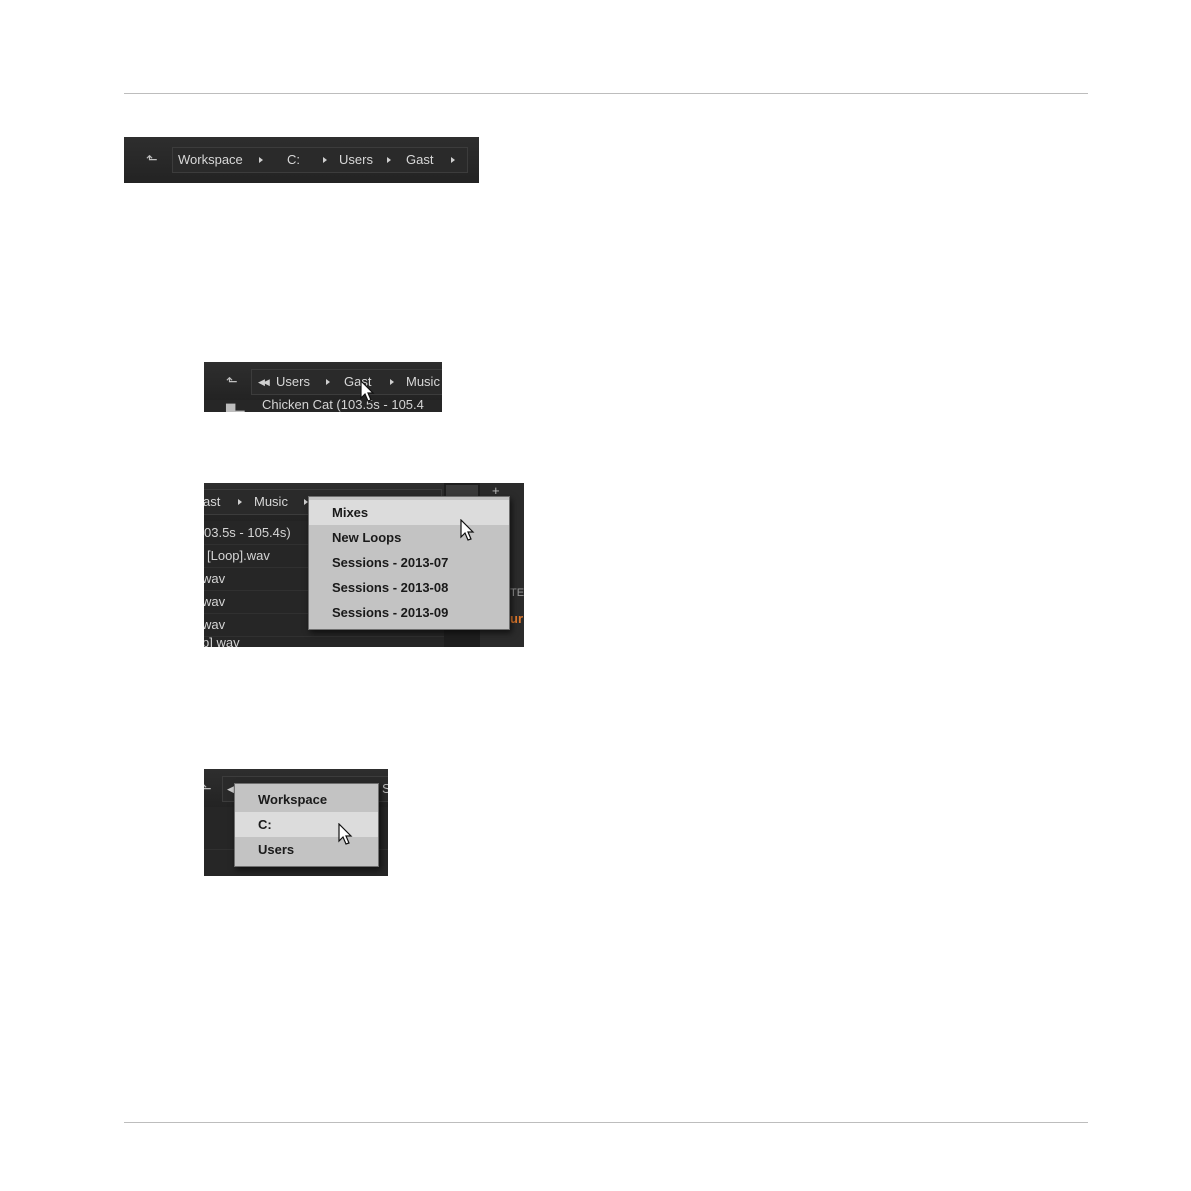 The width and height of the screenshot is (1191, 1191). I want to click on file-name: p] wav, so click(222, 641).